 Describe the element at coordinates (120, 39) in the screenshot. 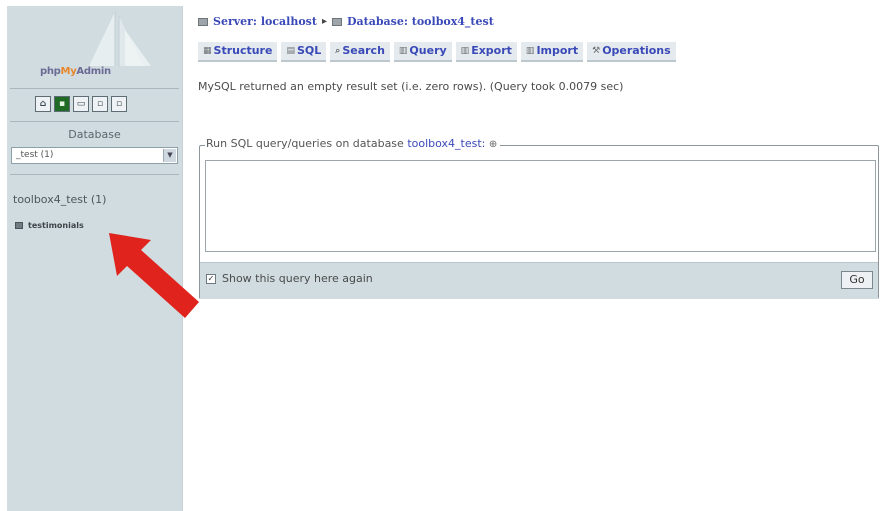

I see `sailboat-logo-icon` at that location.